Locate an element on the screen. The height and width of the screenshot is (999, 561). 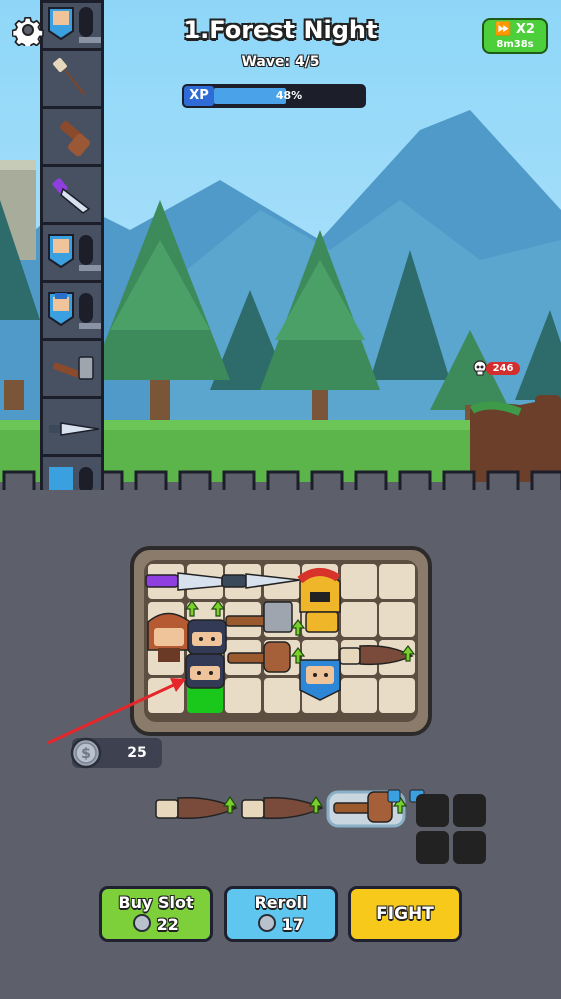
coin-amount: 25 is located at coordinates (137, 753).